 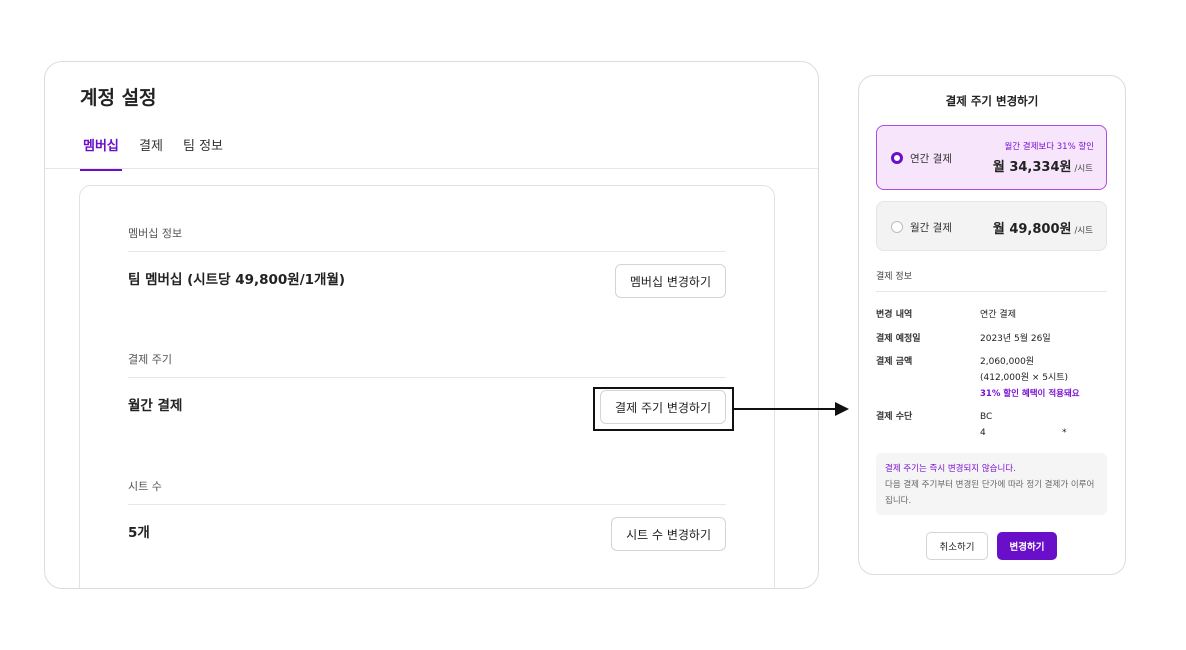 What do you see at coordinates (1032, 167) in the screenshot?
I see `plan-price-amount: 월 34,334원` at bounding box center [1032, 167].